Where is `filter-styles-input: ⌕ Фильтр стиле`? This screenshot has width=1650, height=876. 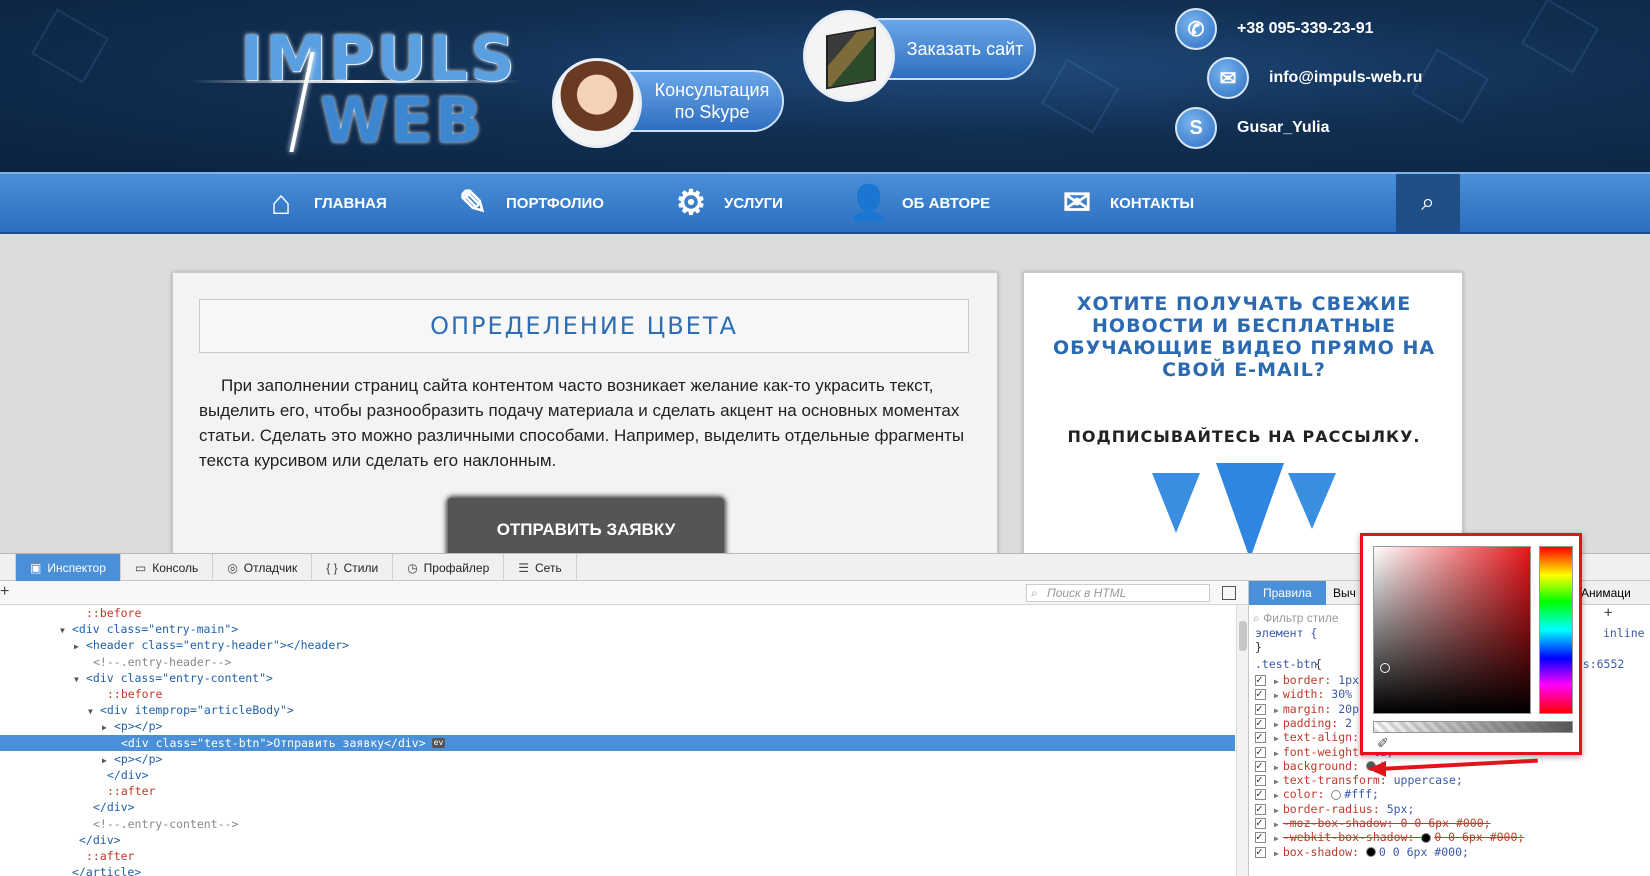 filter-styles-input: ⌕ Фильтр стиле is located at coordinates (1313, 618).